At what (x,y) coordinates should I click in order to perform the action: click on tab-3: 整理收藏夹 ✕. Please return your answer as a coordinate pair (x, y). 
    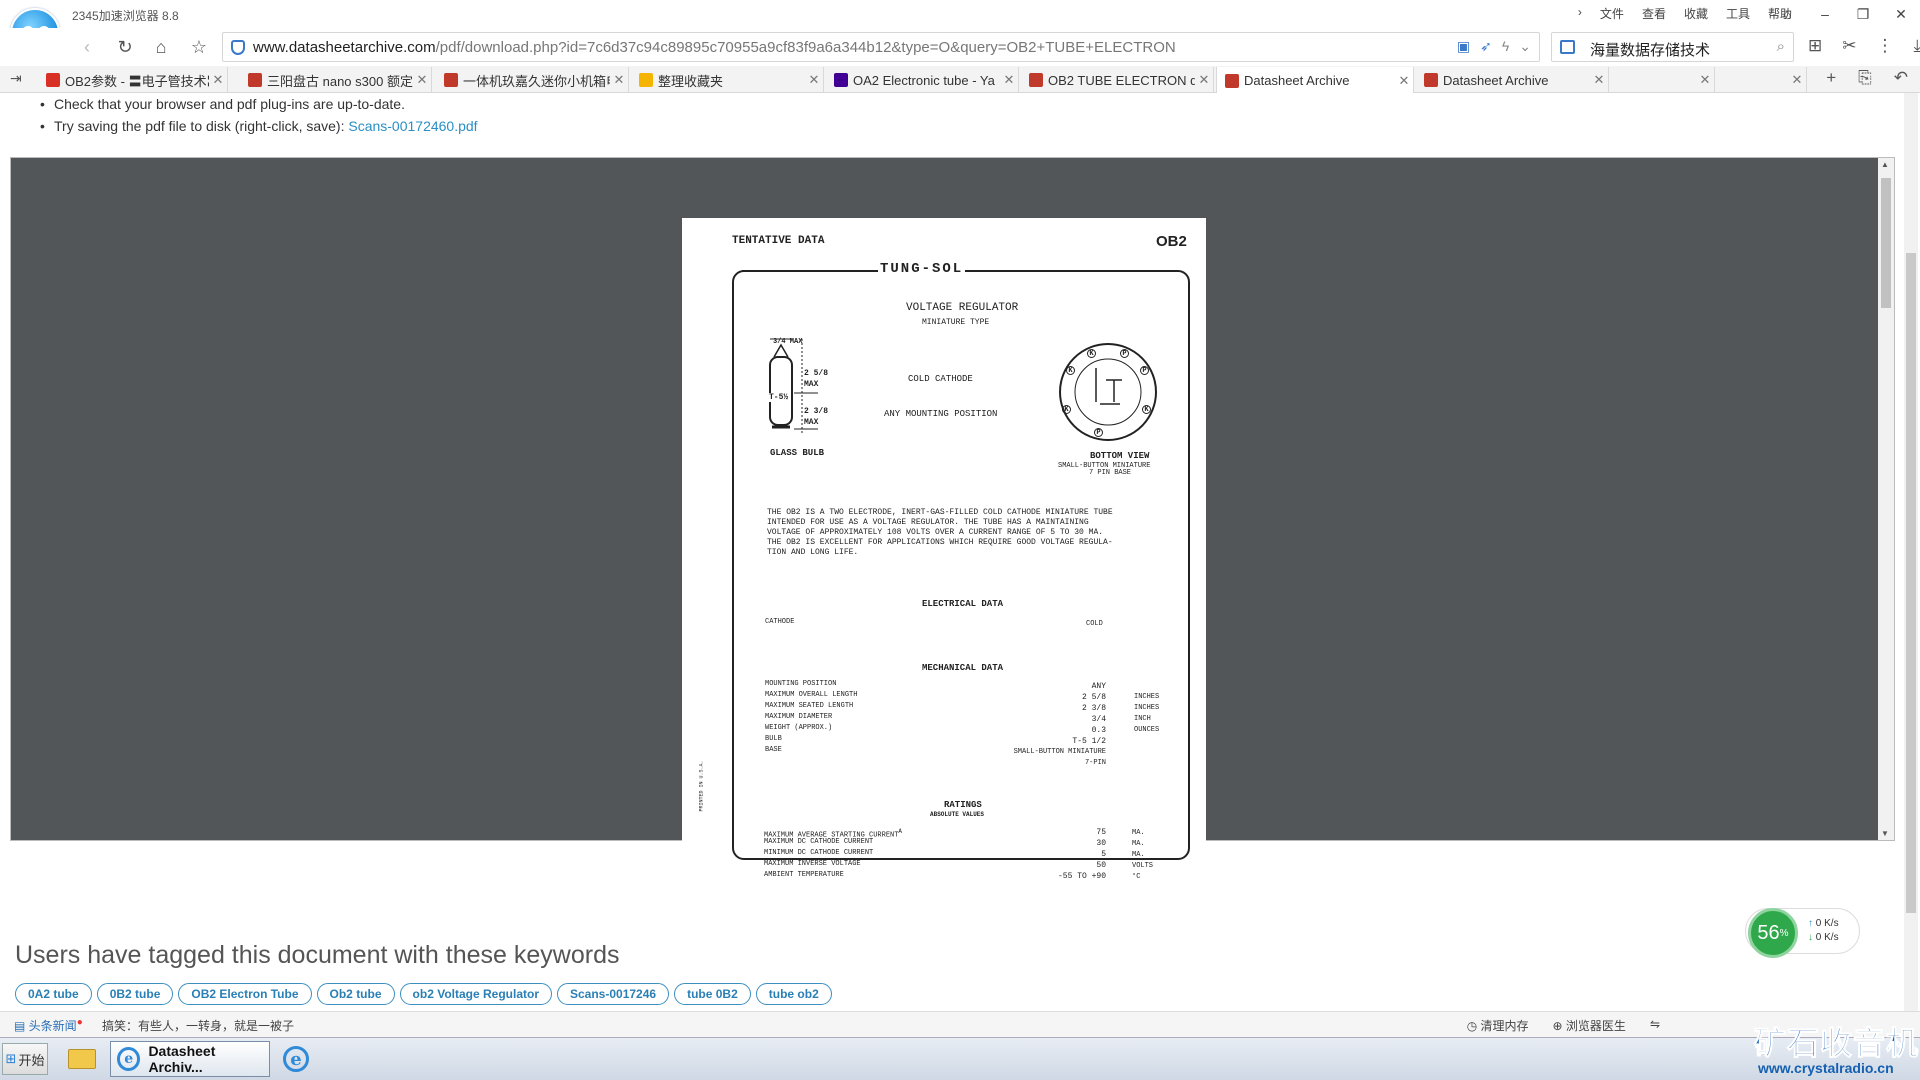
    Looking at the image, I should click on (727, 80).